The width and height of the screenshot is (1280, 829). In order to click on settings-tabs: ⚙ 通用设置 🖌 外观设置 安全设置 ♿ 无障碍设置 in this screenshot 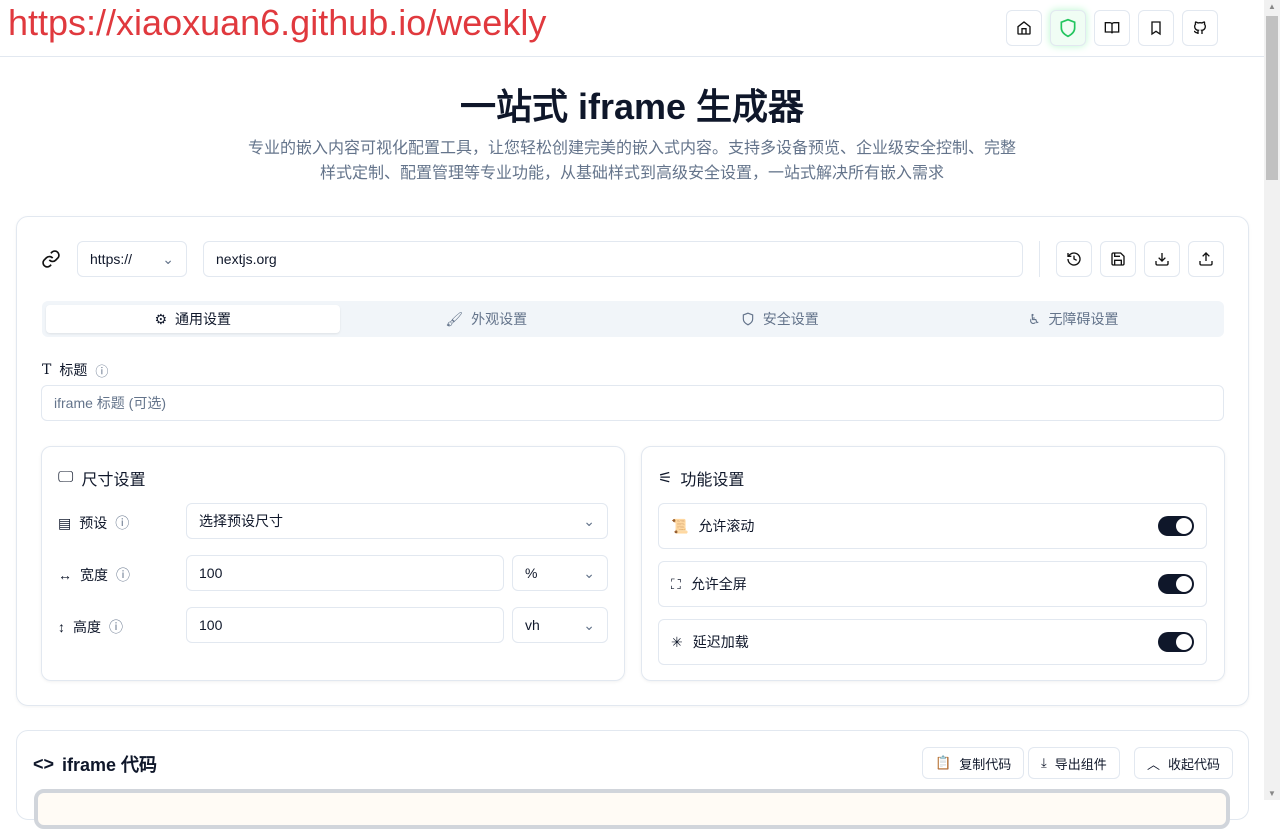, I will do `click(633, 319)`.